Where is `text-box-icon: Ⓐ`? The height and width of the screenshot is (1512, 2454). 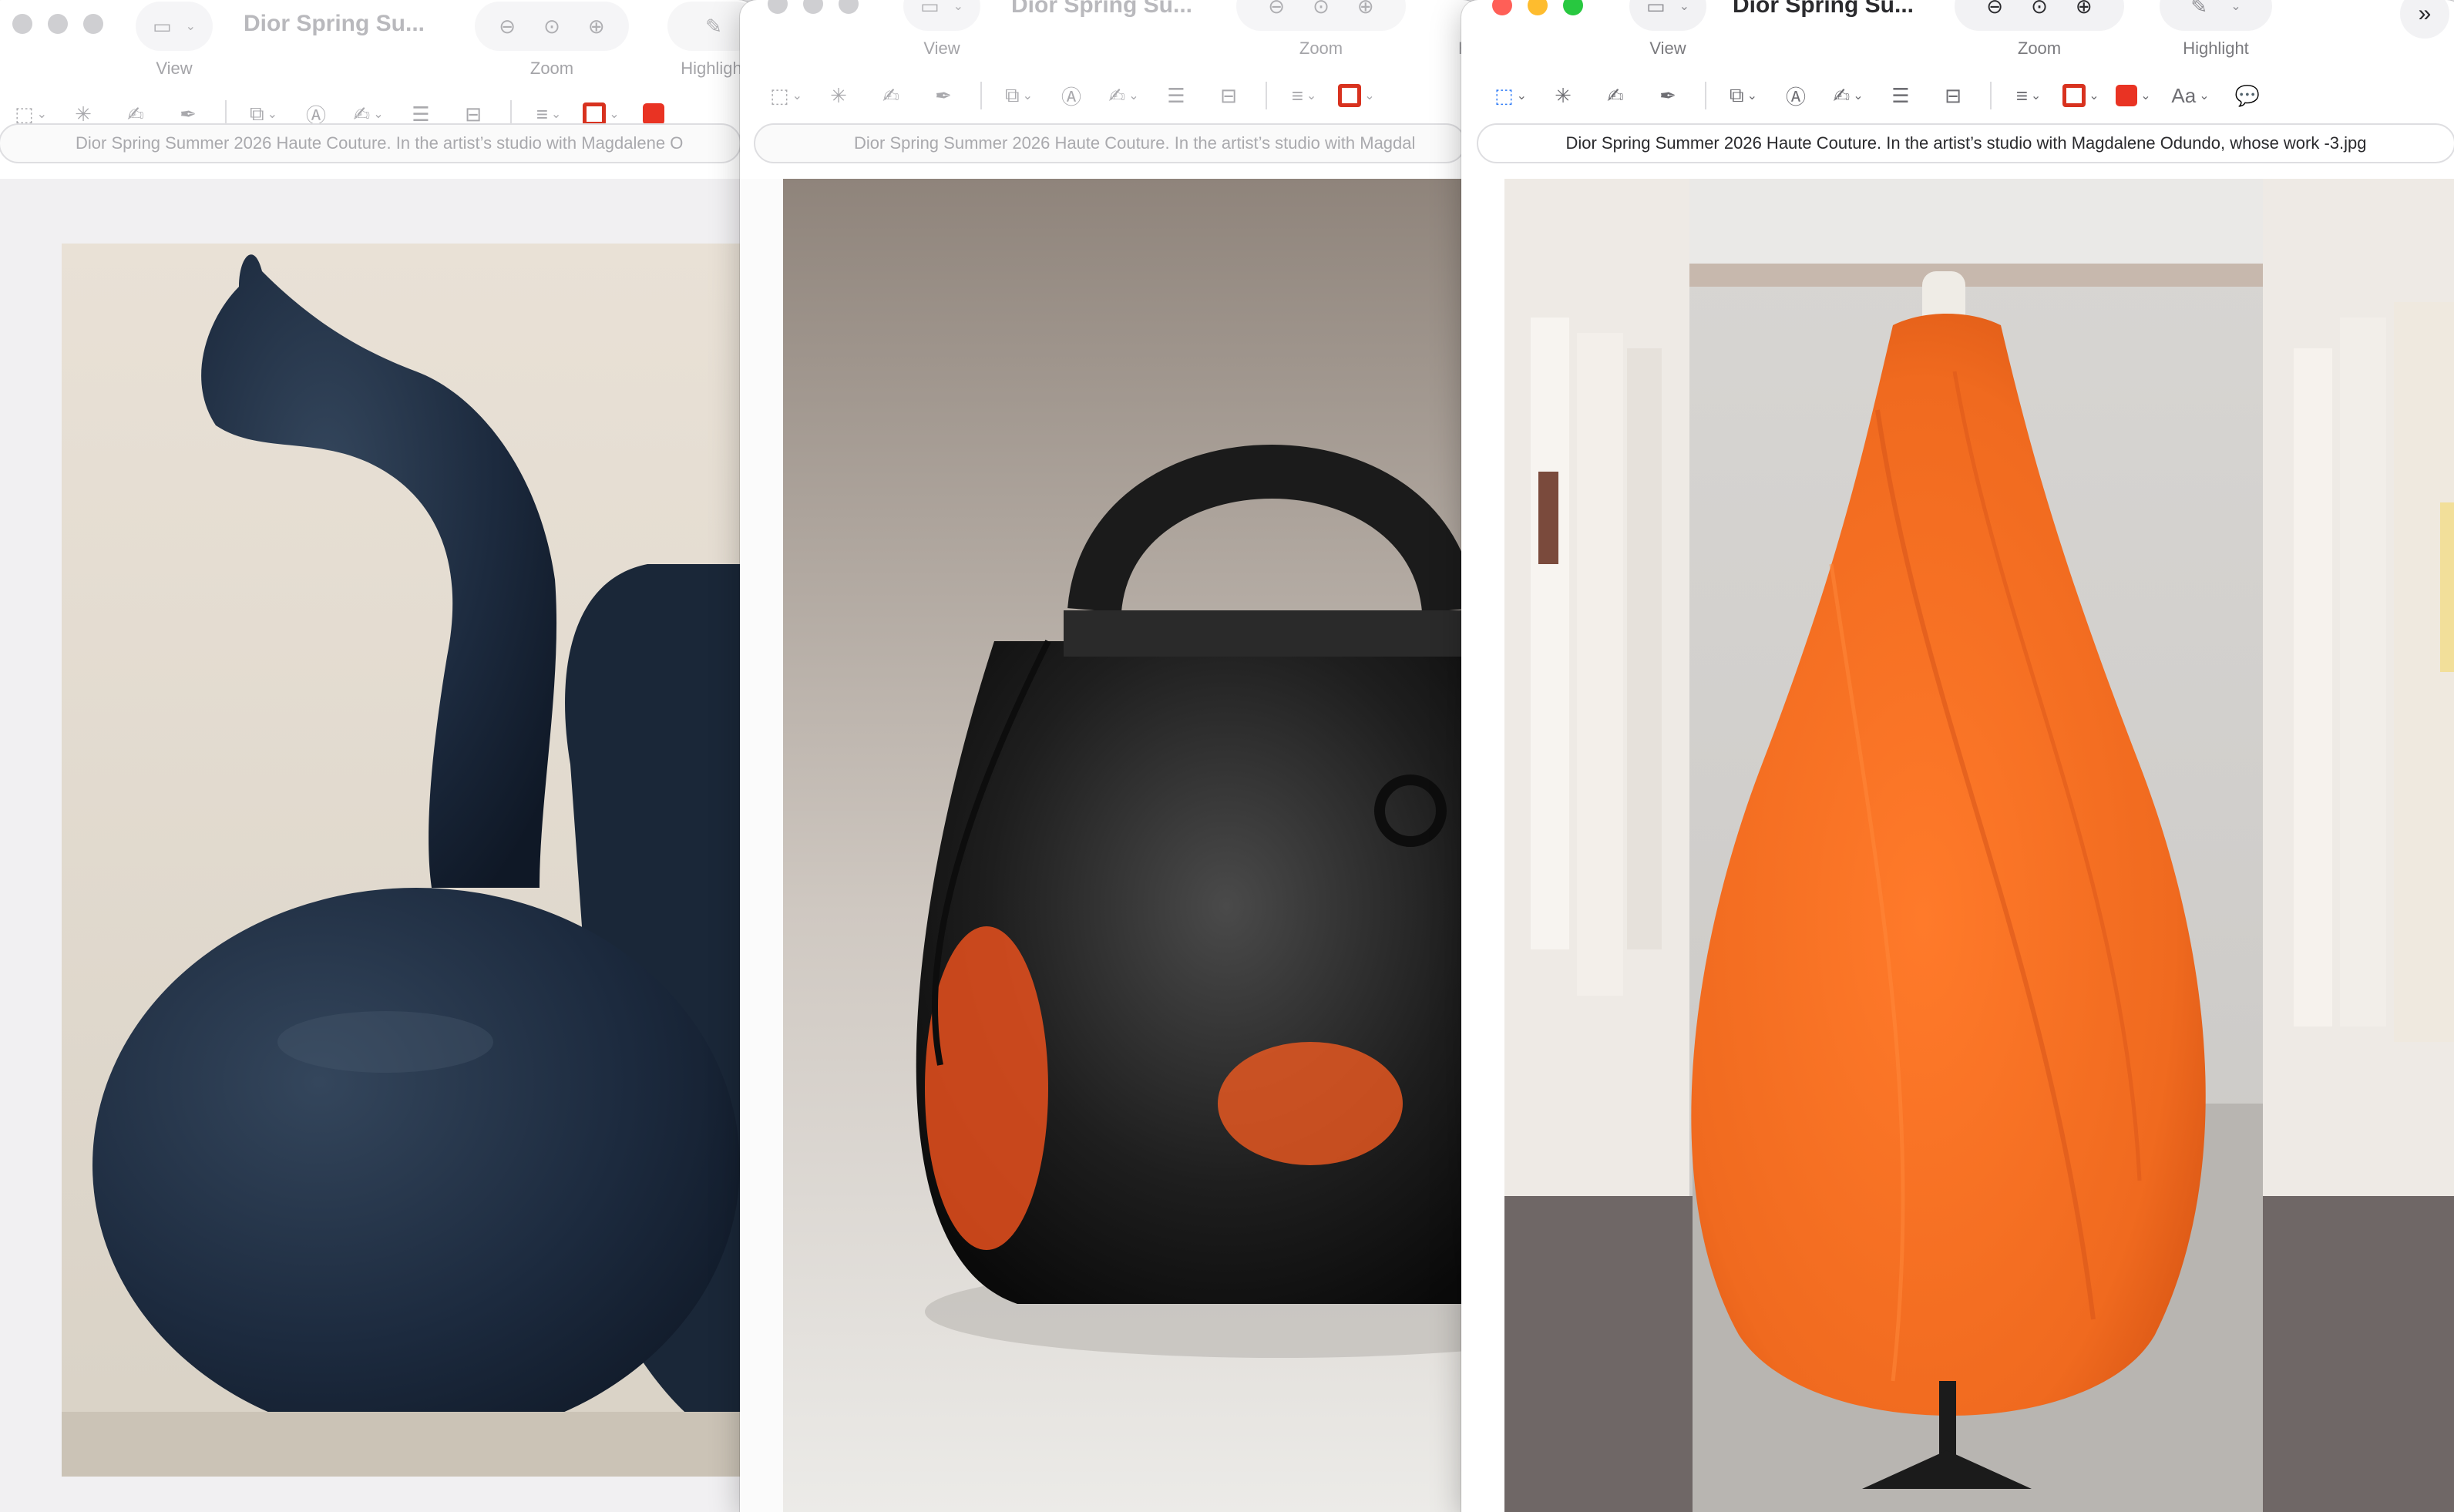 text-box-icon: Ⓐ is located at coordinates (1071, 97).